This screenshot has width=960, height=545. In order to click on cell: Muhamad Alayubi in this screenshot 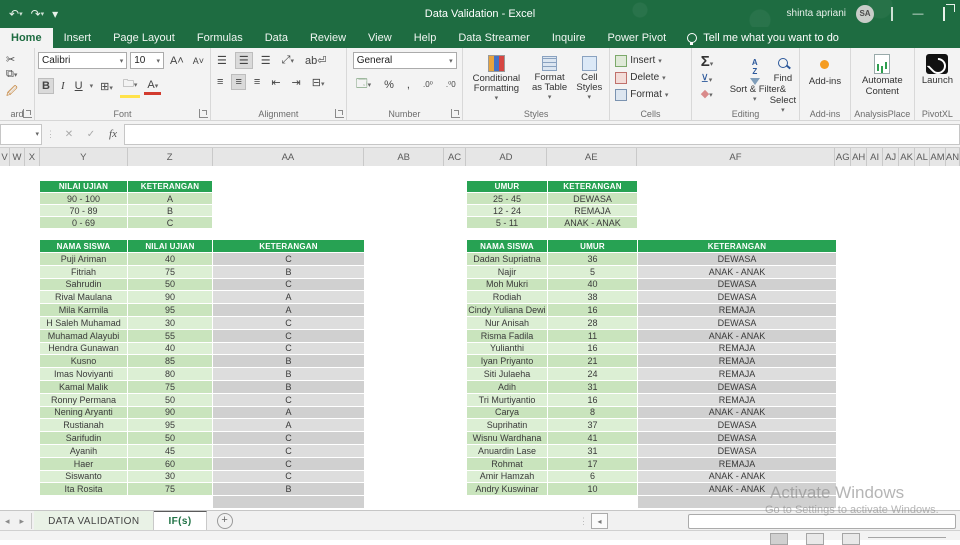, I will do `click(84, 336)`.